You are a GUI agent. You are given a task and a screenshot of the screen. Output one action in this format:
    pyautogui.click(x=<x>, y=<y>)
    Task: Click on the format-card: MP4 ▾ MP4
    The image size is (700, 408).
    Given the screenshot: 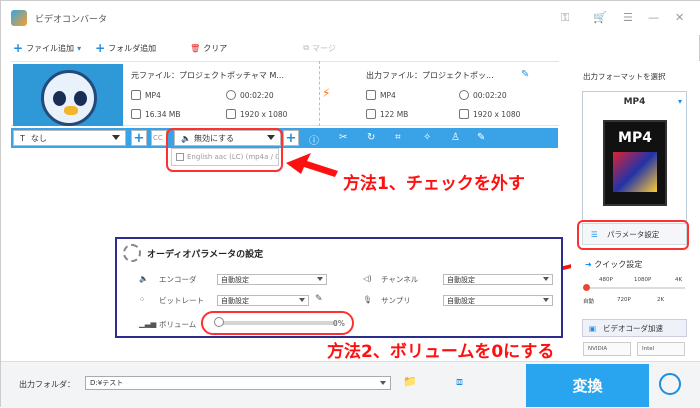 What is the action you would take?
    pyautogui.click(x=634, y=156)
    